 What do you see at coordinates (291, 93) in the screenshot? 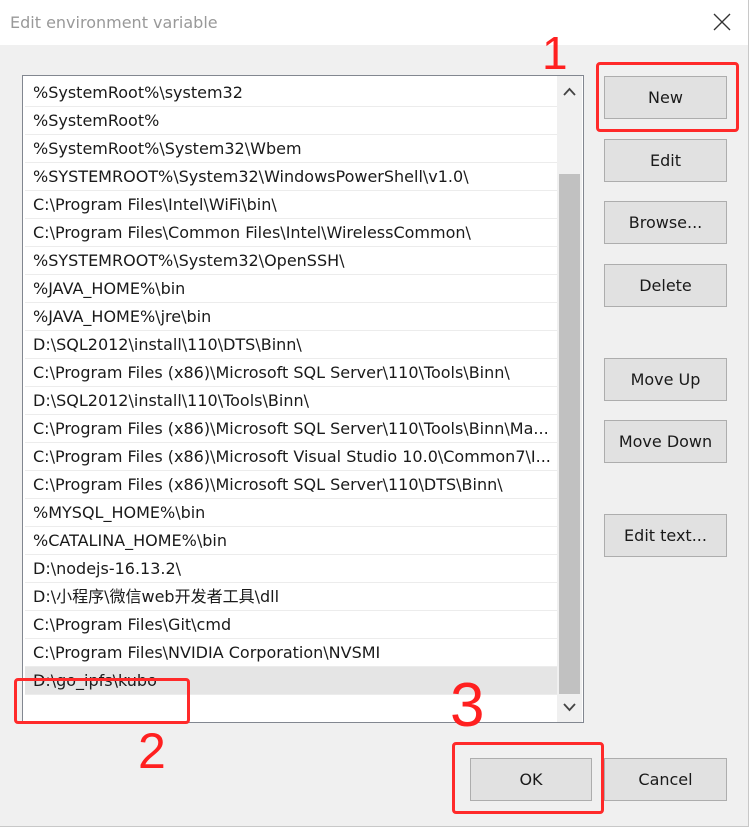
I see `list-item: %SystemRoot%\system32` at bounding box center [291, 93].